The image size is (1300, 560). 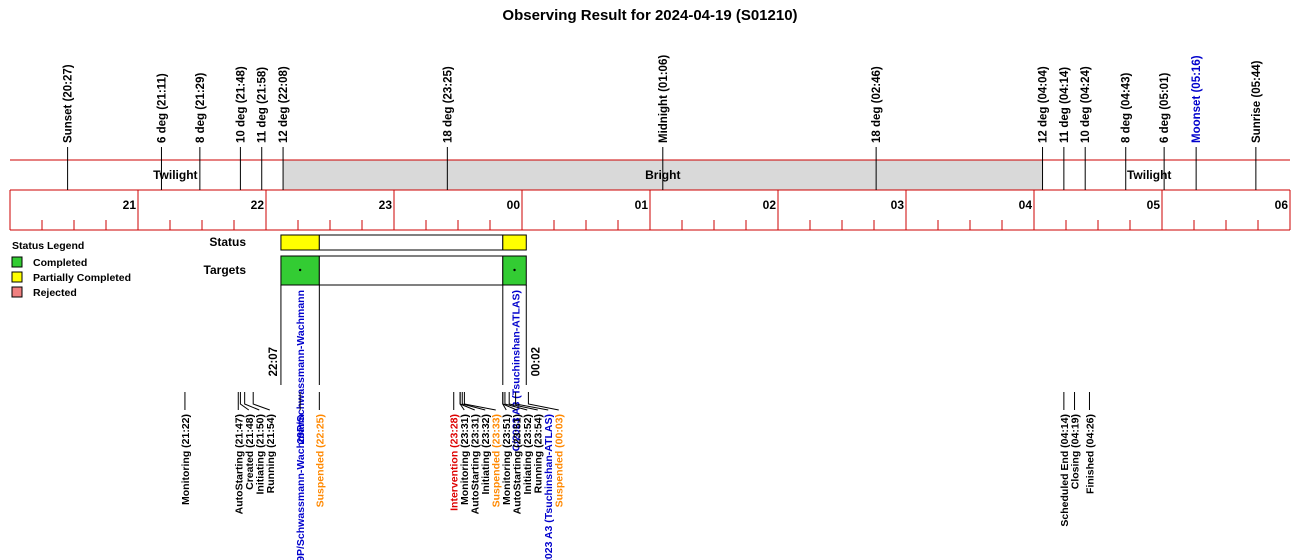 What do you see at coordinates (448, 104) in the screenshot?
I see `event-label-6: 18 deg (23:25)` at bounding box center [448, 104].